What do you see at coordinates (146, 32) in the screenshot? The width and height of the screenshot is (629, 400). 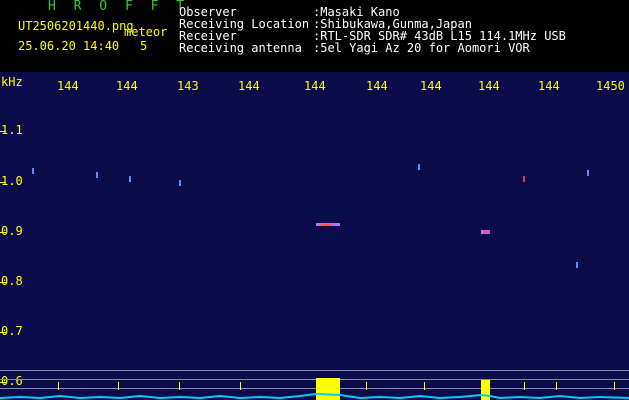 I see `event-tag: meteor` at bounding box center [146, 32].